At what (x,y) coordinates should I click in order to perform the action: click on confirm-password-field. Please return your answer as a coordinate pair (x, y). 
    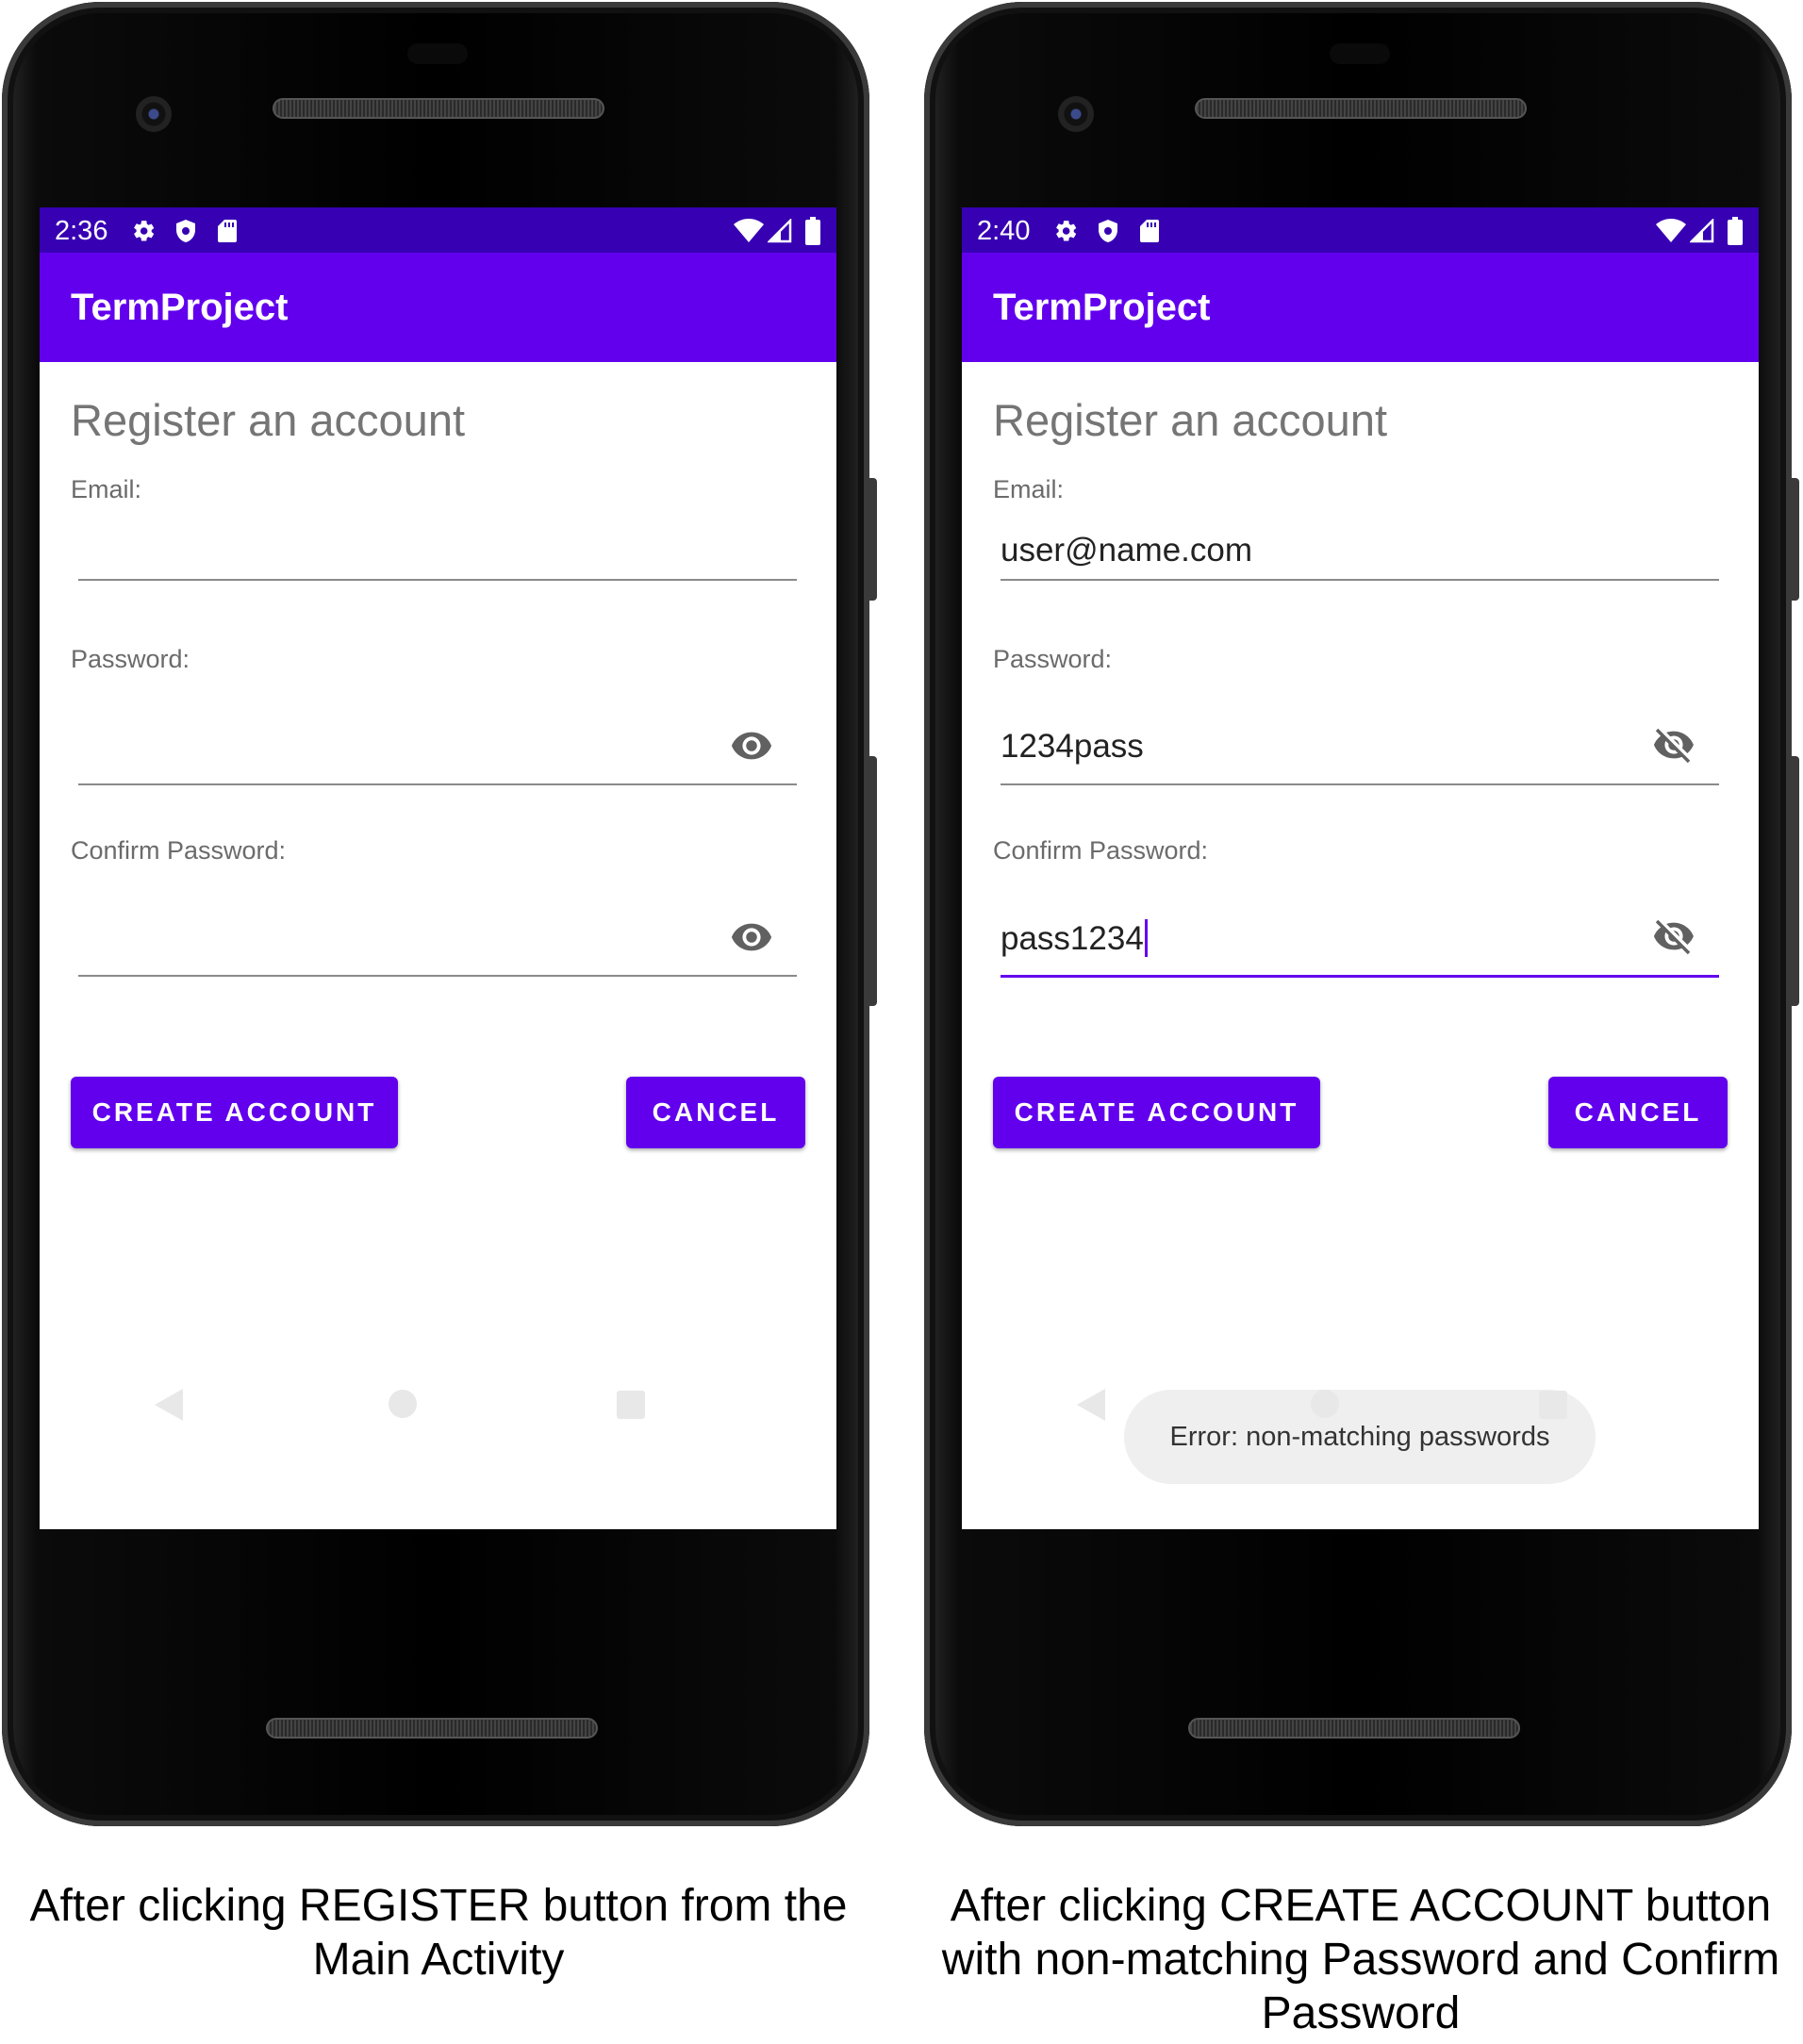
    Looking at the image, I should click on (437, 930).